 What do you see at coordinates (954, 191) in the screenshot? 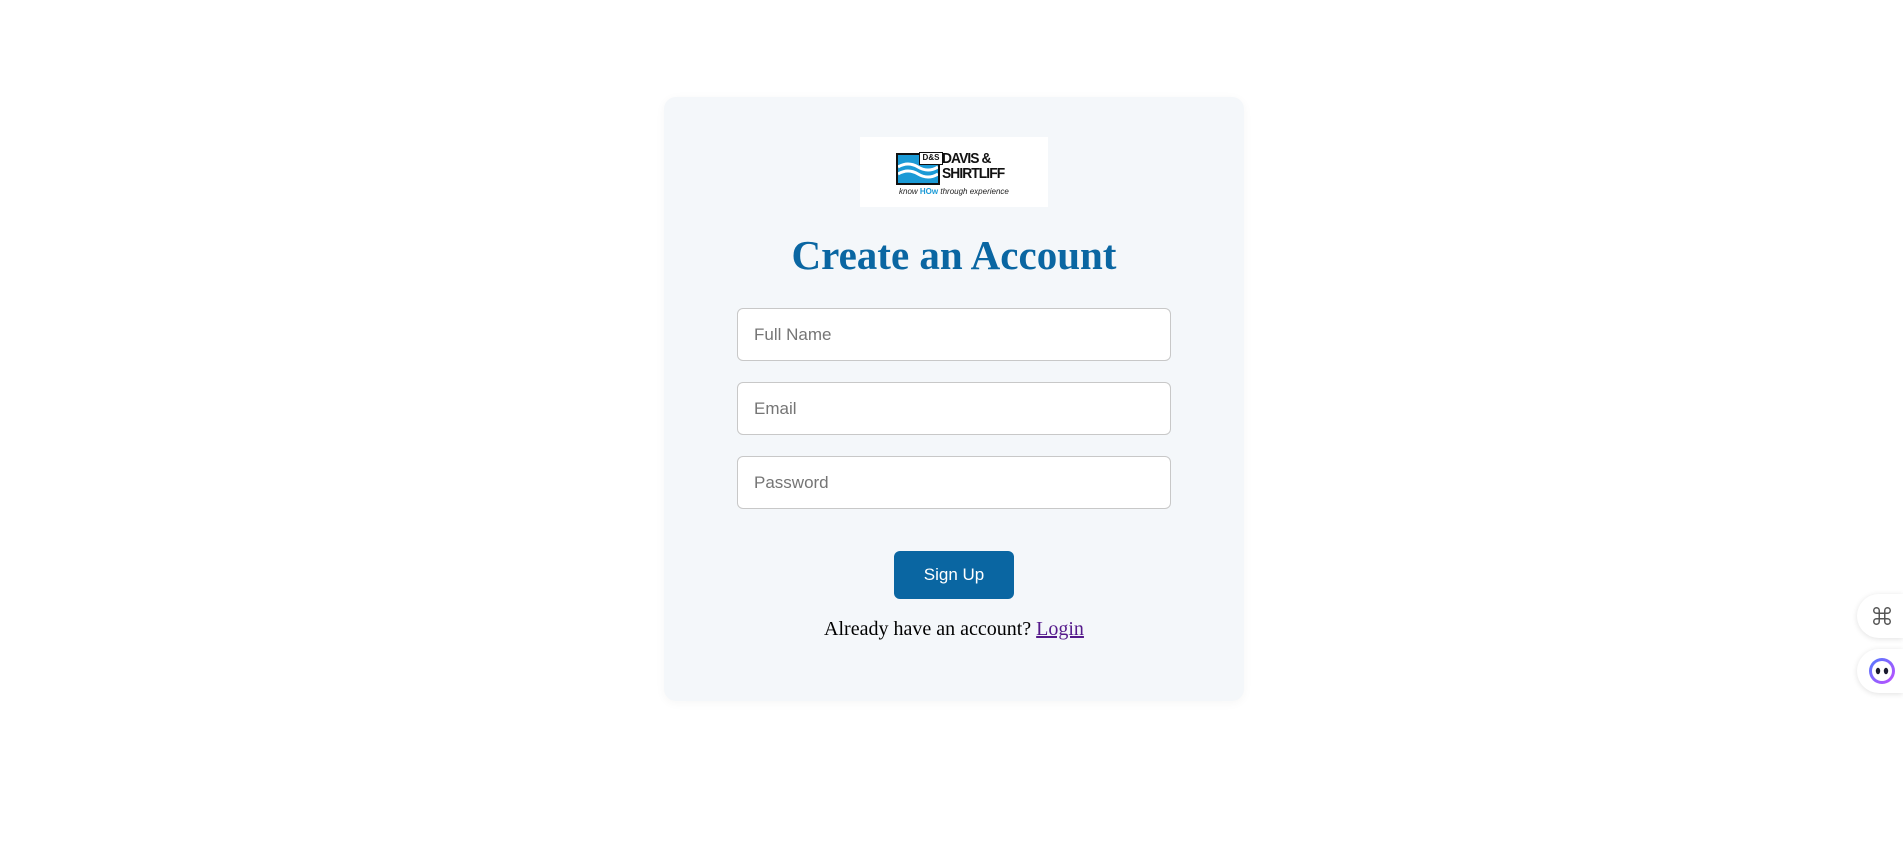
I see `logo-tagline: know HOw through experience` at bounding box center [954, 191].